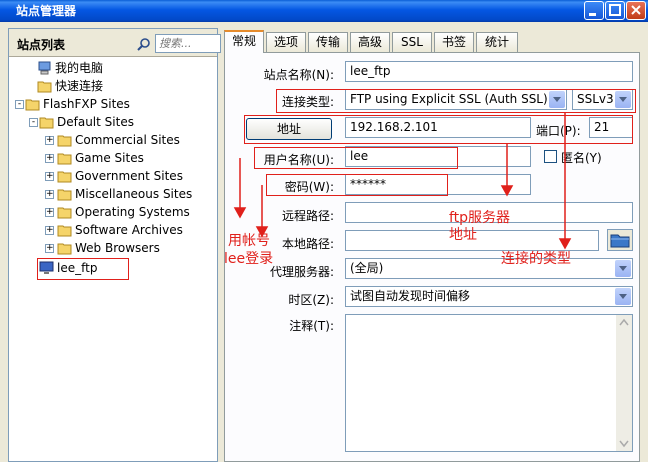 Image resolution: width=648 pixels, height=462 pixels. I want to click on annotation-server-line2: 地址, so click(463, 235).